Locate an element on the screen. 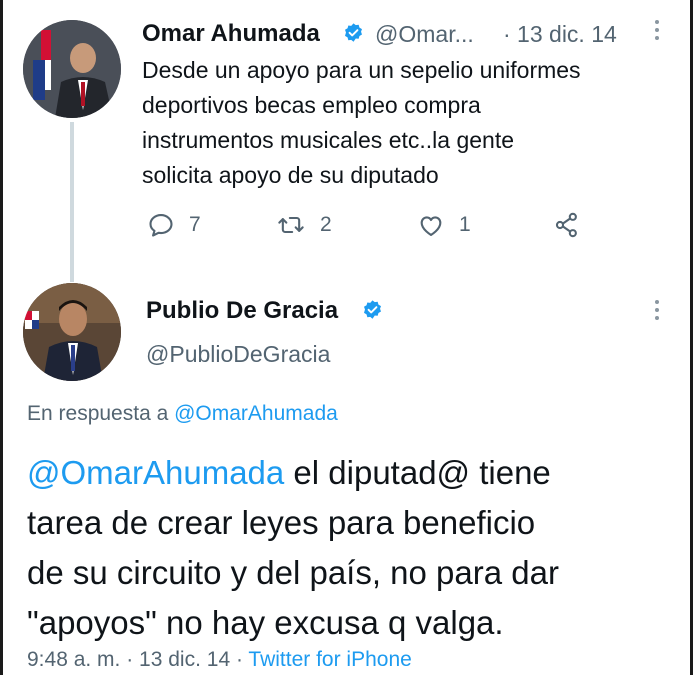  retweet-button: 2 is located at coordinates (304, 225).